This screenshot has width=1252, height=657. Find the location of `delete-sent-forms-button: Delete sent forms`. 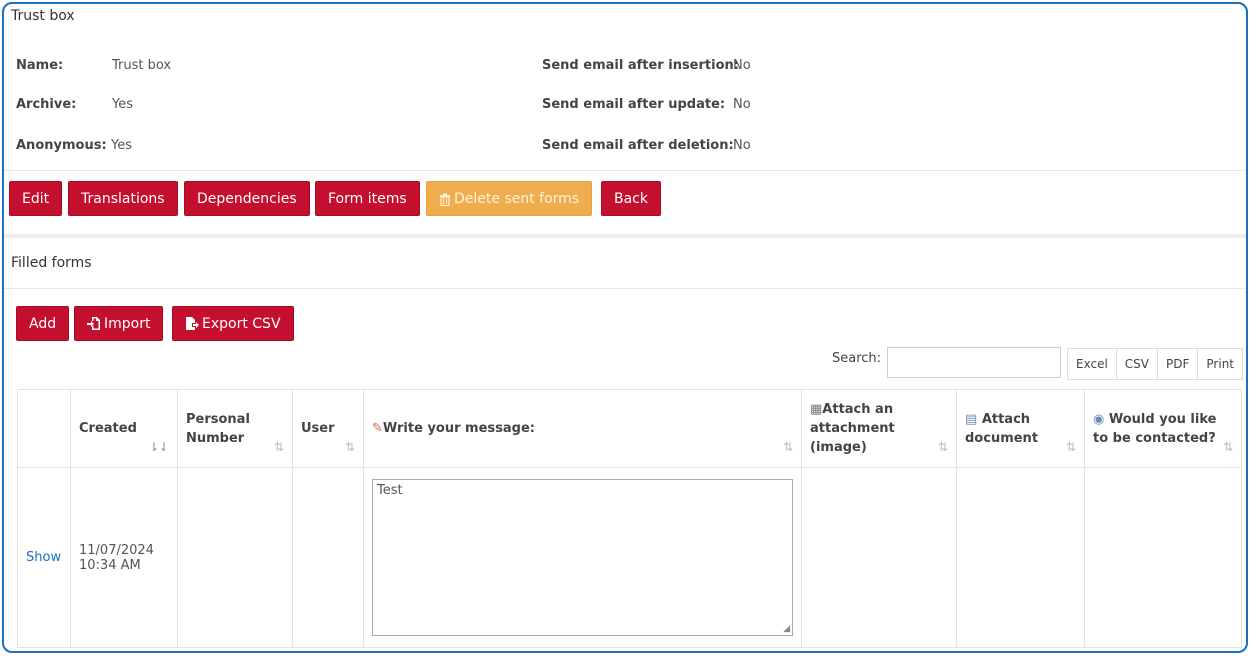

delete-sent-forms-button: Delete sent forms is located at coordinates (509, 198).